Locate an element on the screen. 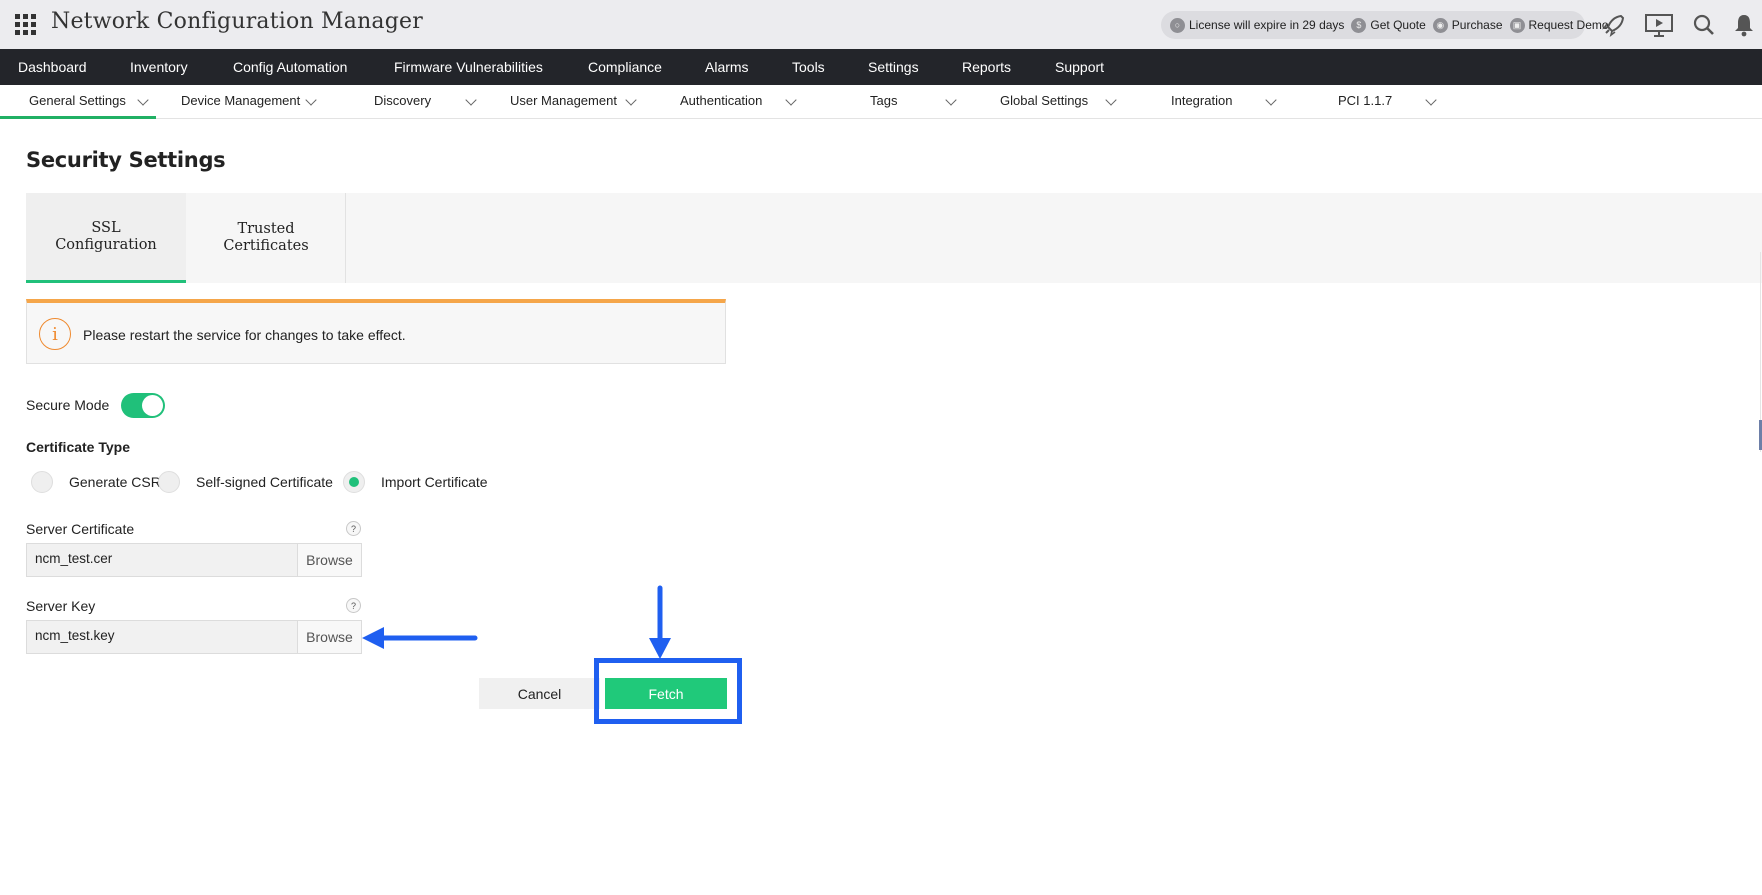 The image size is (1762, 895). subnav-general-settings: General Settings is located at coordinates (77, 100).